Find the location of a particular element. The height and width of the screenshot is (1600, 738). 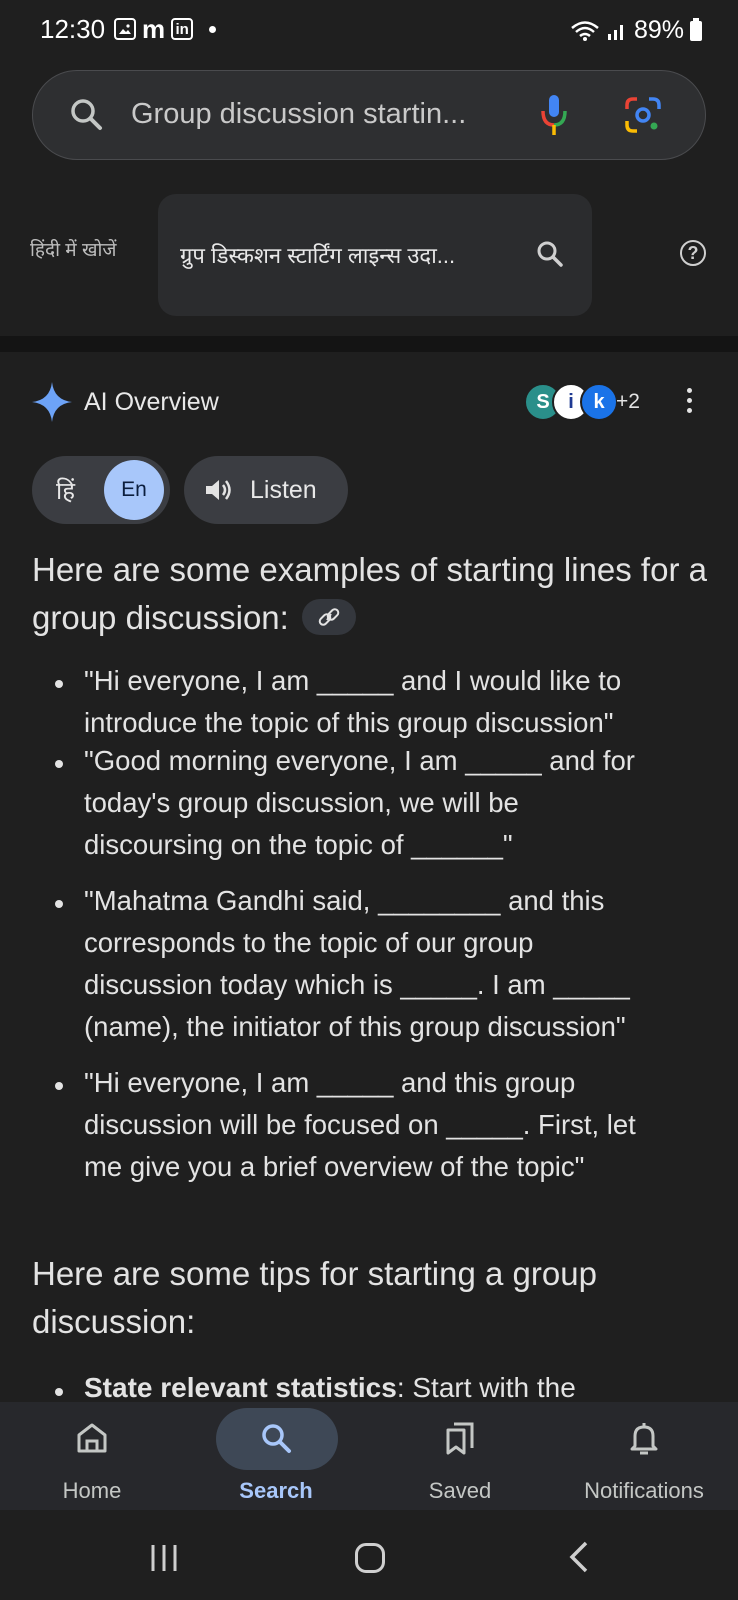

language-toggle: हिं En is located at coordinates (101, 490).